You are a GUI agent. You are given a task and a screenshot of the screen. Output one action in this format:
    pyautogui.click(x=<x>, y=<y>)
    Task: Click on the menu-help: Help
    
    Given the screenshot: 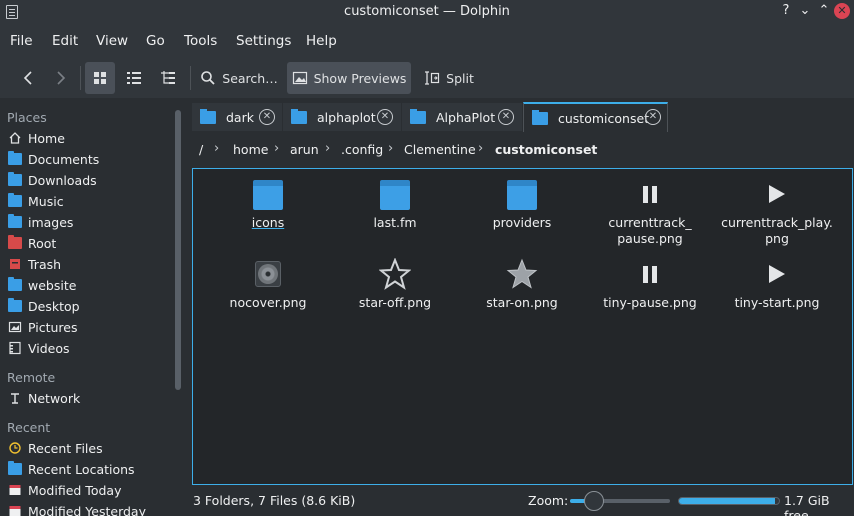 What is the action you would take?
    pyautogui.click(x=321, y=41)
    